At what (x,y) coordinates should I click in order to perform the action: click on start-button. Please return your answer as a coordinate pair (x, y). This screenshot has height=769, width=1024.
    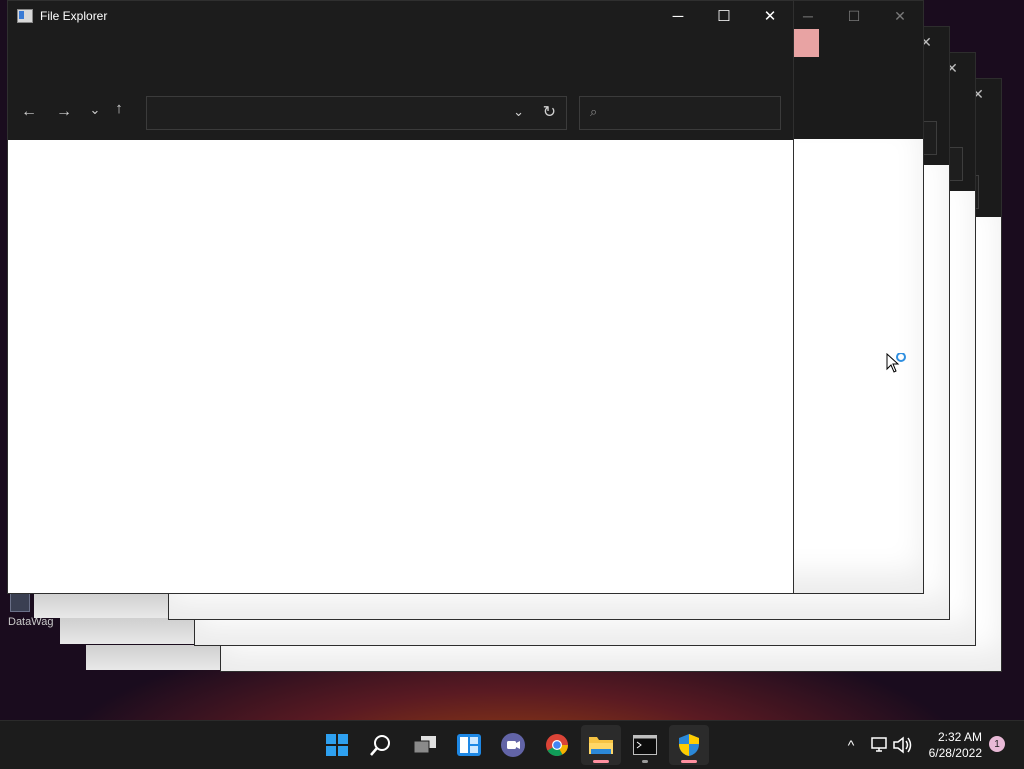
    Looking at the image, I should click on (337, 745).